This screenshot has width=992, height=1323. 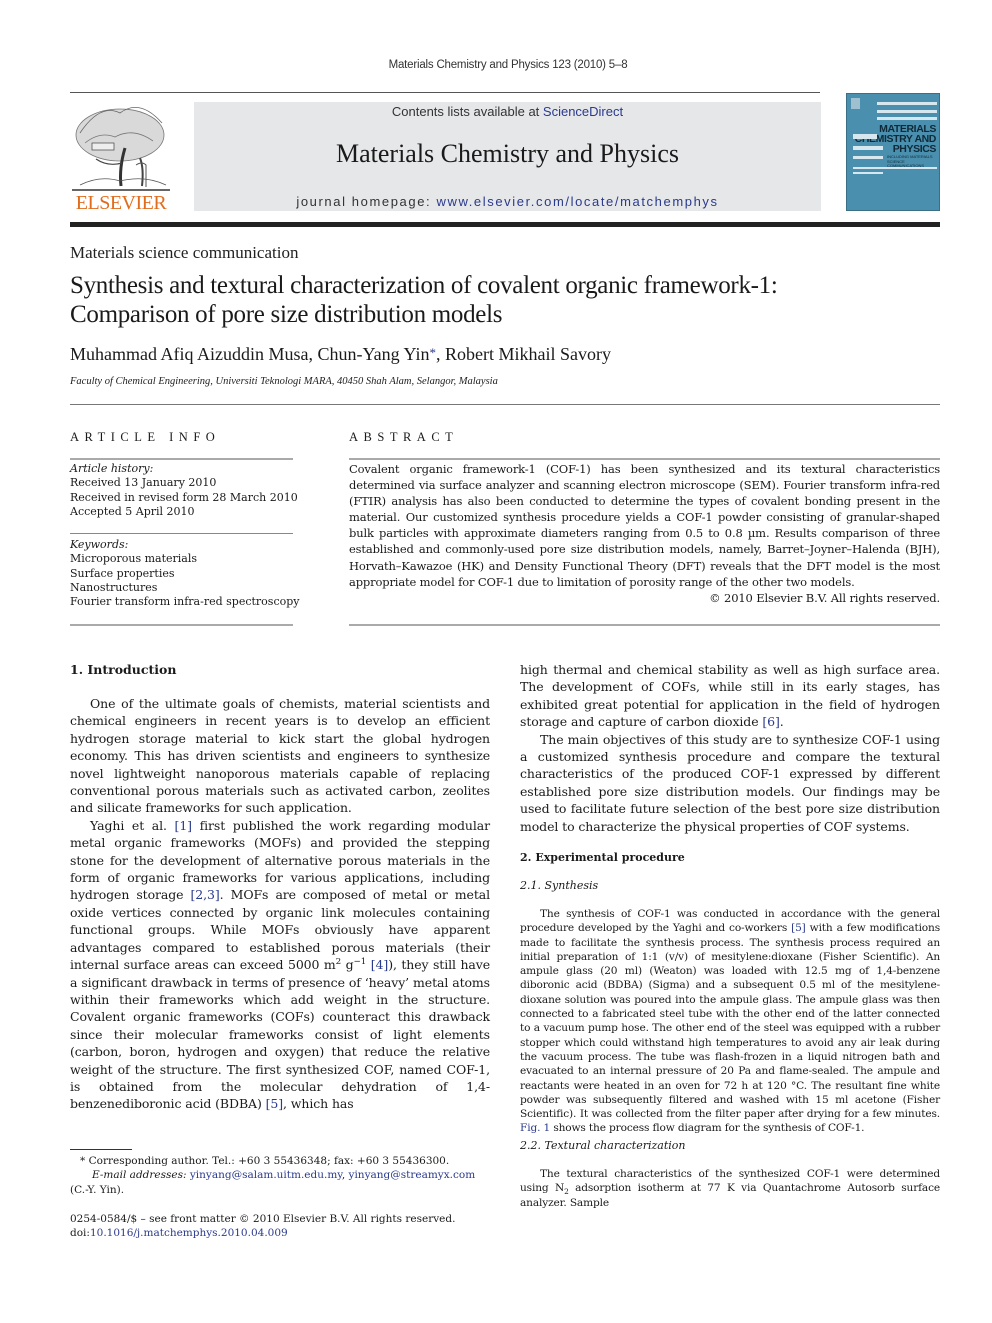 I want to click on history-item: Accepted 5 April 2010, so click(x=132, y=511).